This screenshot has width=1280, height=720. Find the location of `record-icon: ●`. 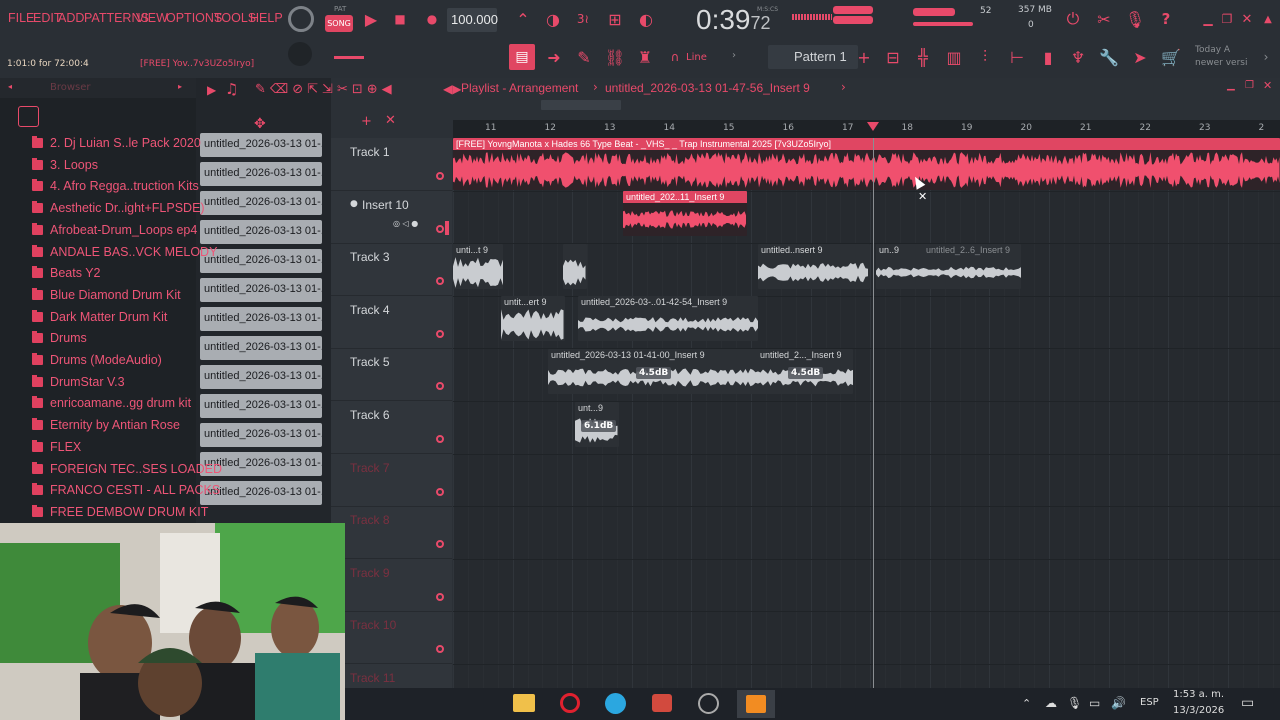

record-icon: ● is located at coordinates (432, 19).